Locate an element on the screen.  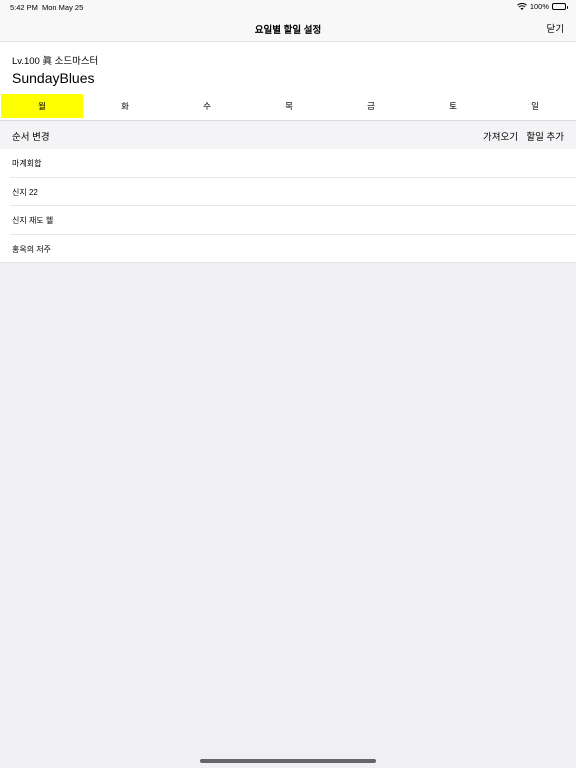
tab-thursday: 목 is located at coordinates (289, 106).